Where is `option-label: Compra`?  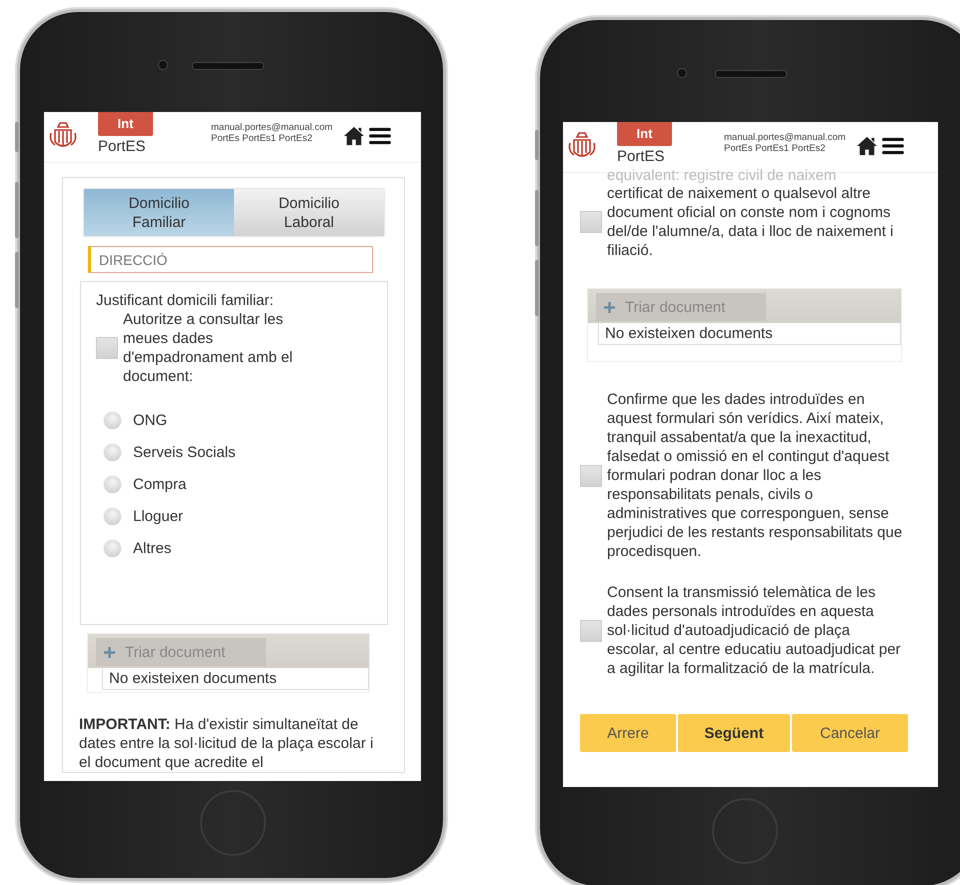
option-label: Compra is located at coordinates (159, 484).